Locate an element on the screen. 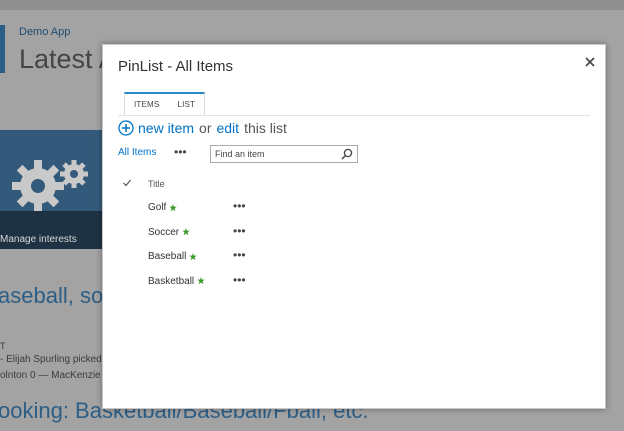 The height and width of the screenshot is (431, 624). news-text-3: olnton 0 — MacKenzie is located at coordinates (50, 375).